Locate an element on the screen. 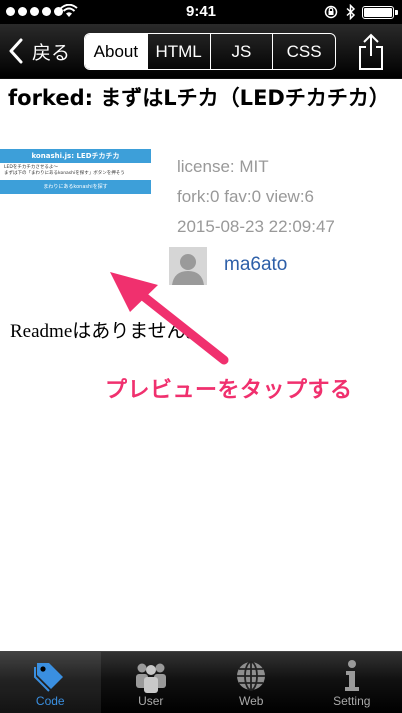 This screenshot has height=713, width=402. status-bar: 9:41 is located at coordinates (201, 12).